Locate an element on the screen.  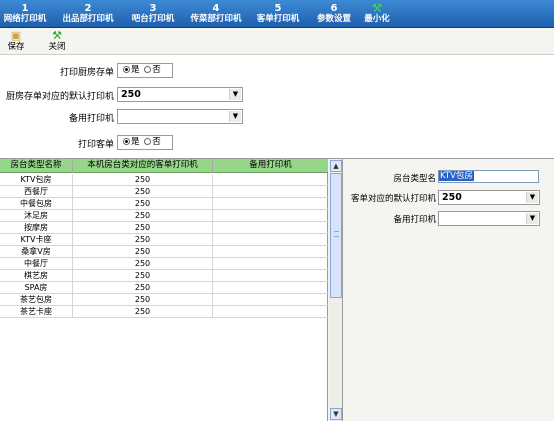
room-type-name-input: KTV包房 is located at coordinates (488, 176).